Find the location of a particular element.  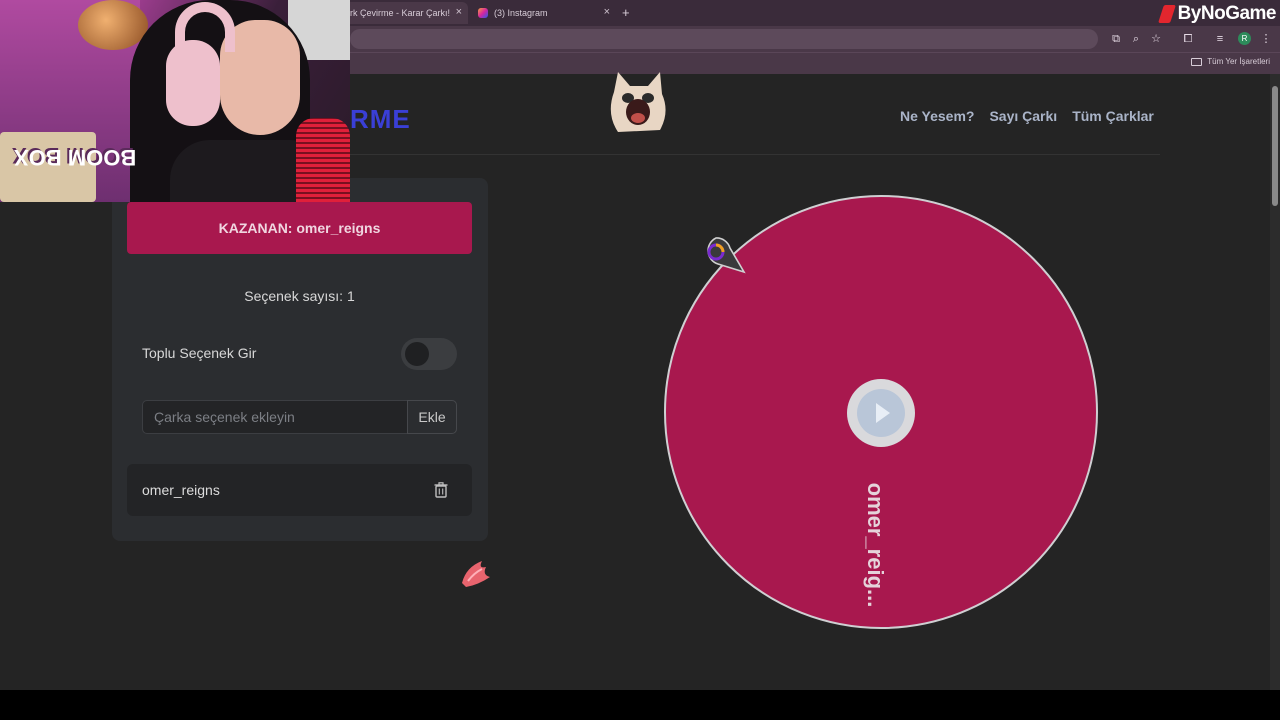

all-bookmarks: Tüm Yer İşaretleri is located at coordinates (1230, 61).